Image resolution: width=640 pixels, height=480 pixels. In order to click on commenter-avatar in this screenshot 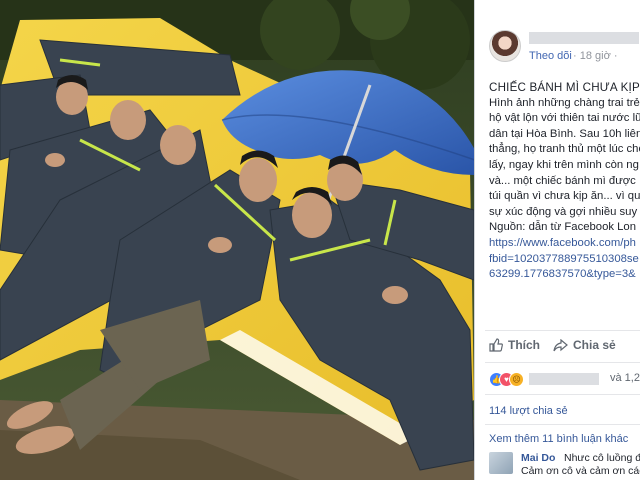, I will do `click(501, 463)`.